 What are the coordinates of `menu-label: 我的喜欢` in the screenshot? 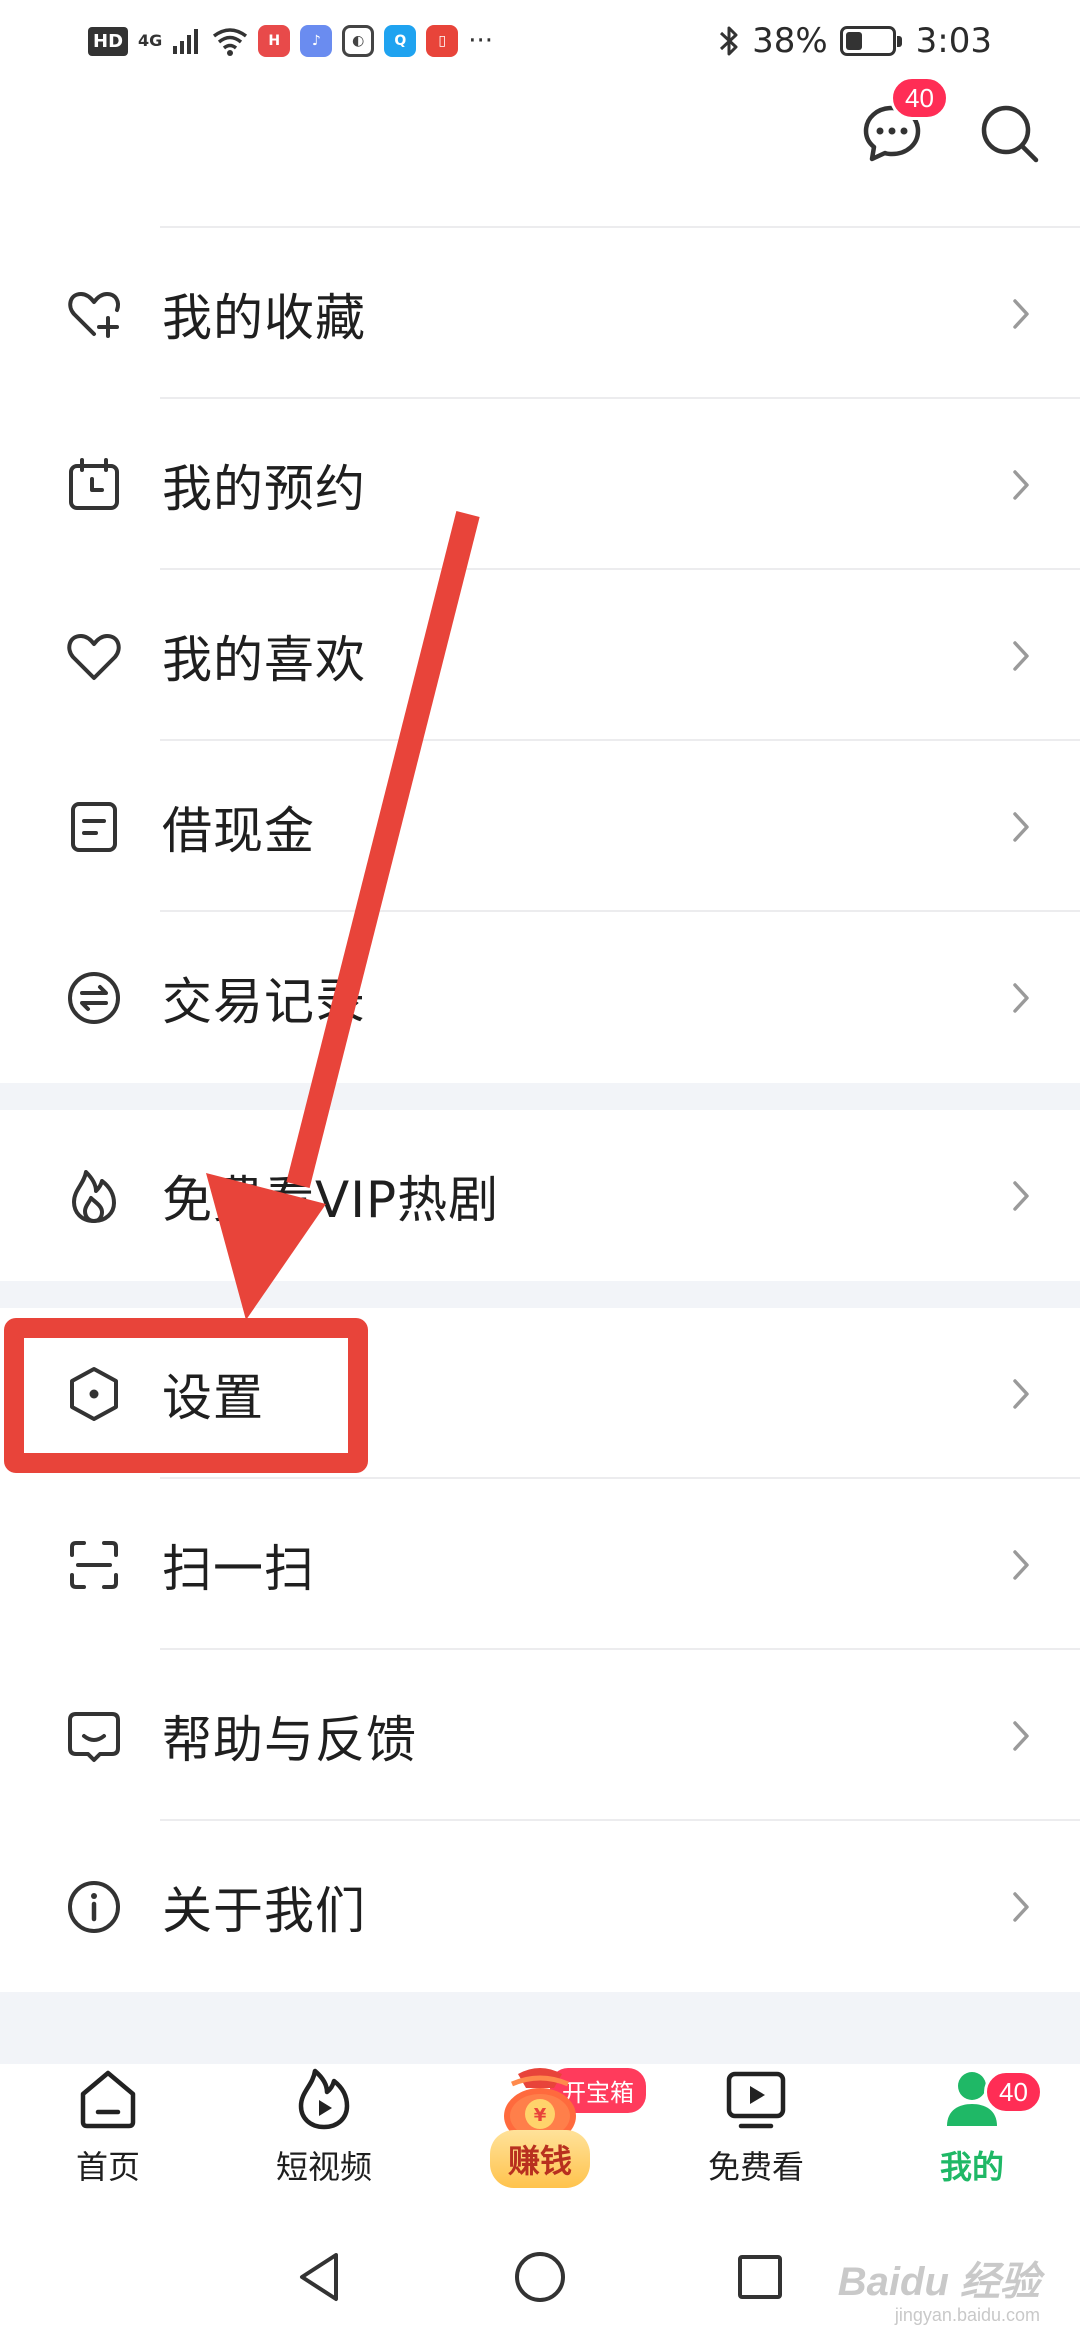 It's located at (264, 659).